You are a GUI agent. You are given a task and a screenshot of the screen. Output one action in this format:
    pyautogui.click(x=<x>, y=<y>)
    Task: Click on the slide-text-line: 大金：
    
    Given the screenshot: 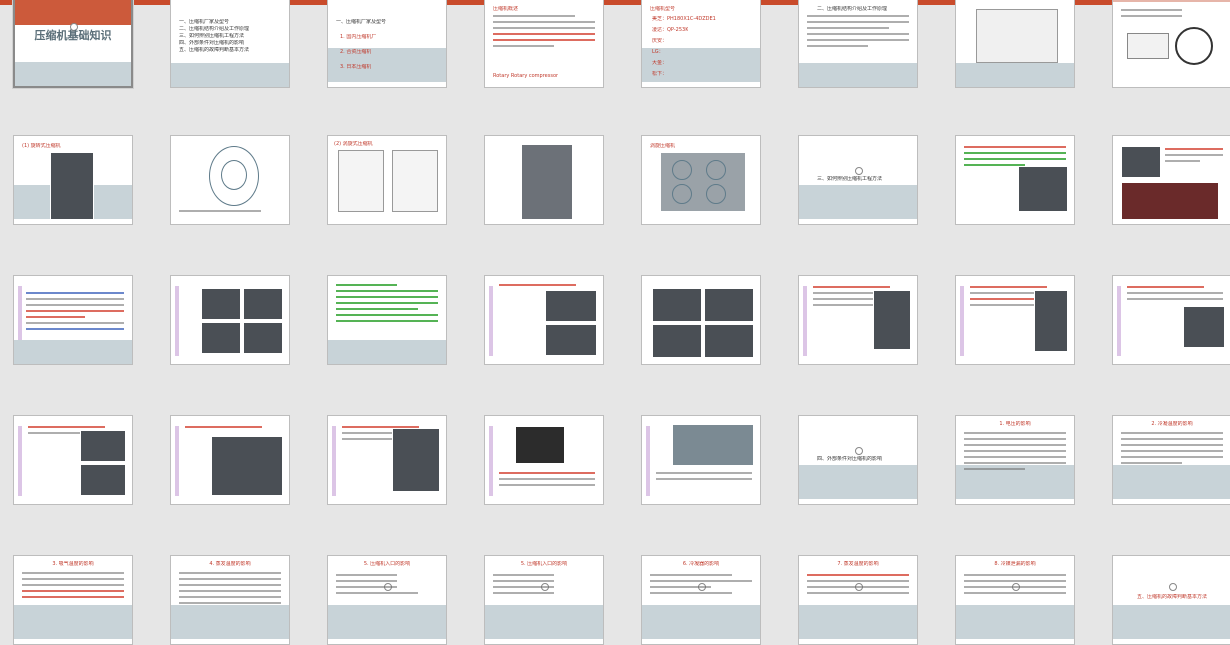 What is the action you would take?
    pyautogui.click(x=660, y=63)
    